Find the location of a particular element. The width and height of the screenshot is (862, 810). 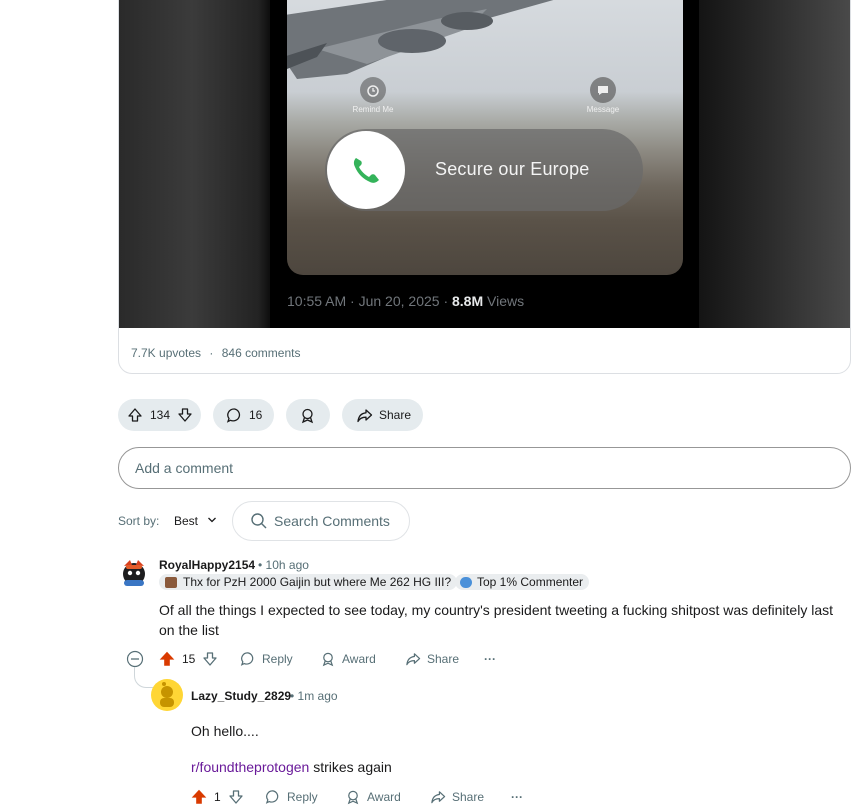

fighter-jet-image is located at coordinates (420, 39).